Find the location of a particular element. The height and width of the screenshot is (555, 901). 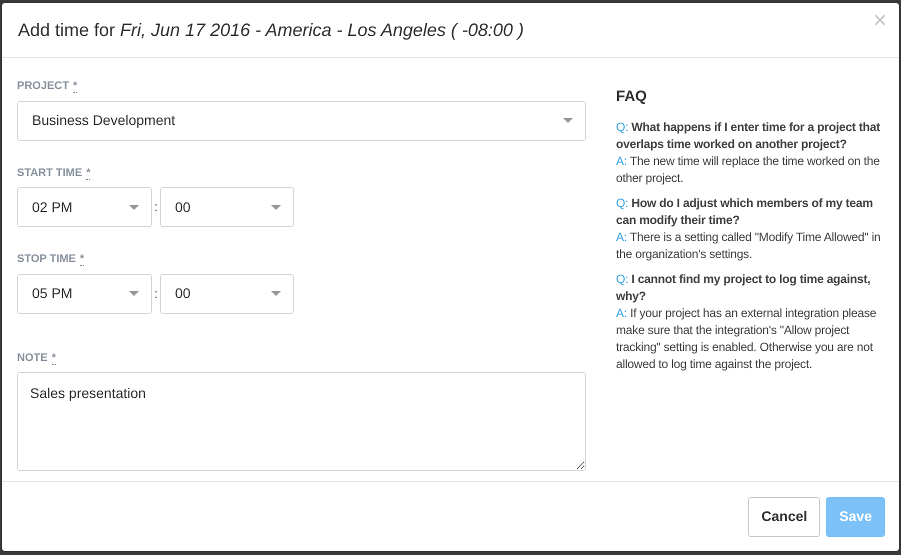

note-field: Sales presentation is located at coordinates (301, 421).